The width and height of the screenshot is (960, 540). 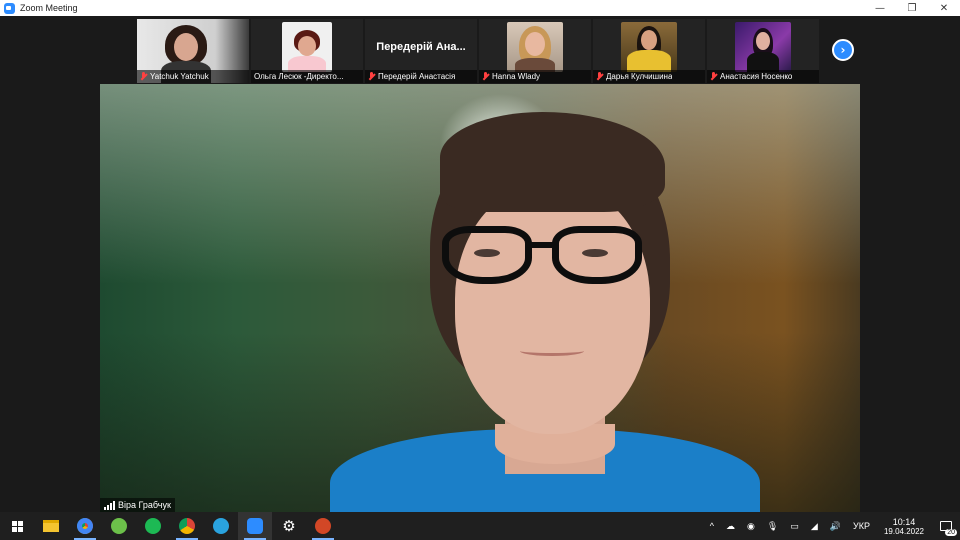 I want to click on participant-name-bar: Hanna Wlady, so click(x=535, y=76).